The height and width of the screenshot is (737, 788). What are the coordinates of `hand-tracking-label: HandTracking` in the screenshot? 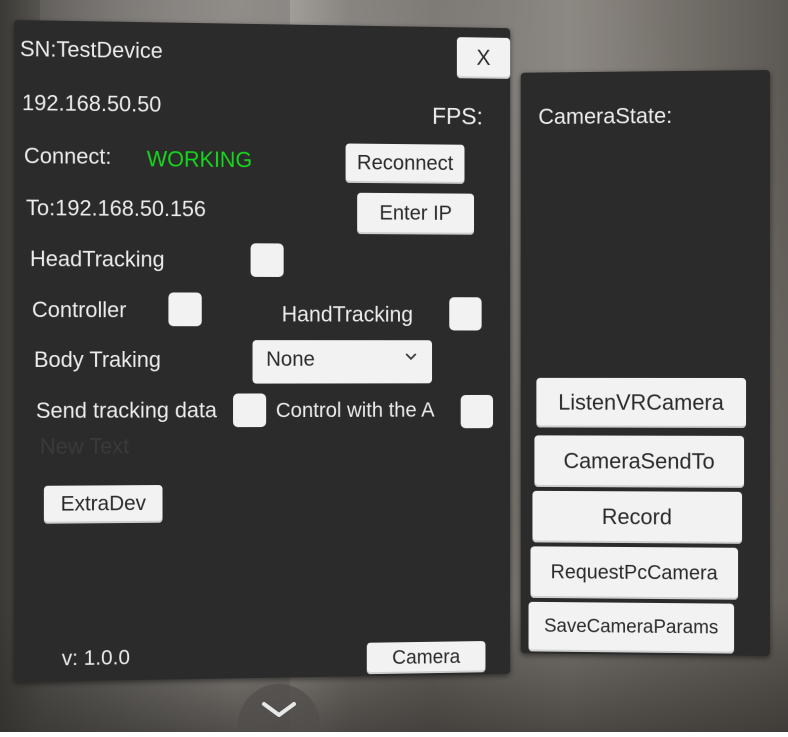 It's located at (347, 314).